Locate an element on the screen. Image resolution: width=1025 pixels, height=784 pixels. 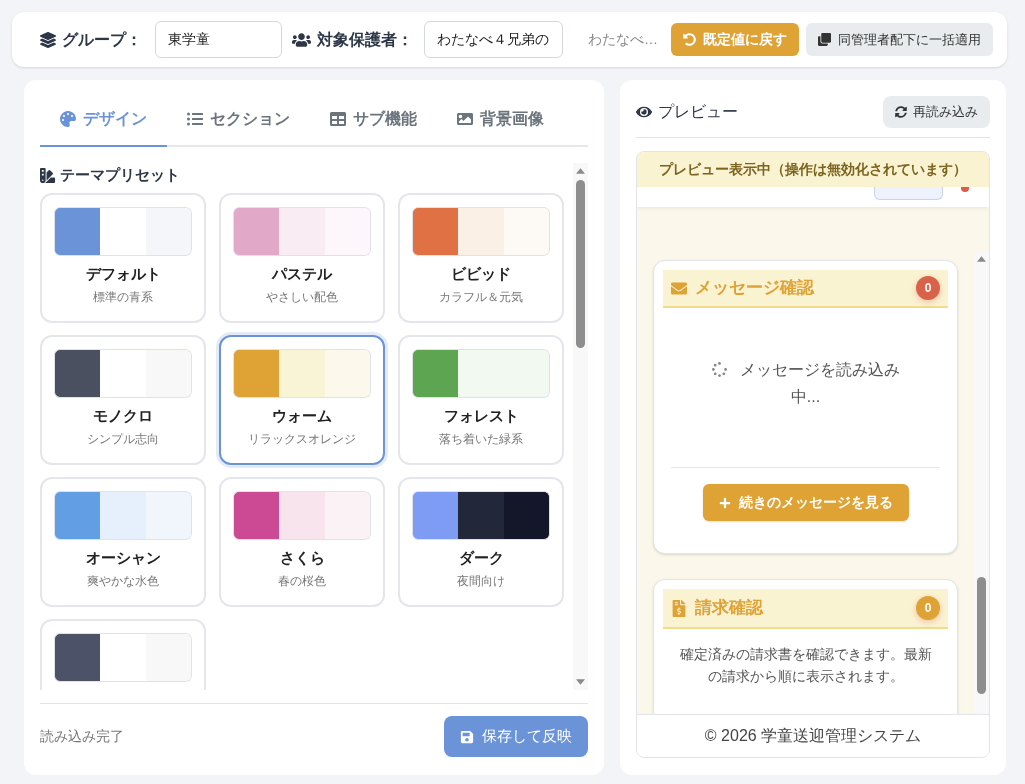
preset-name: パステル is located at coordinates (302, 274).